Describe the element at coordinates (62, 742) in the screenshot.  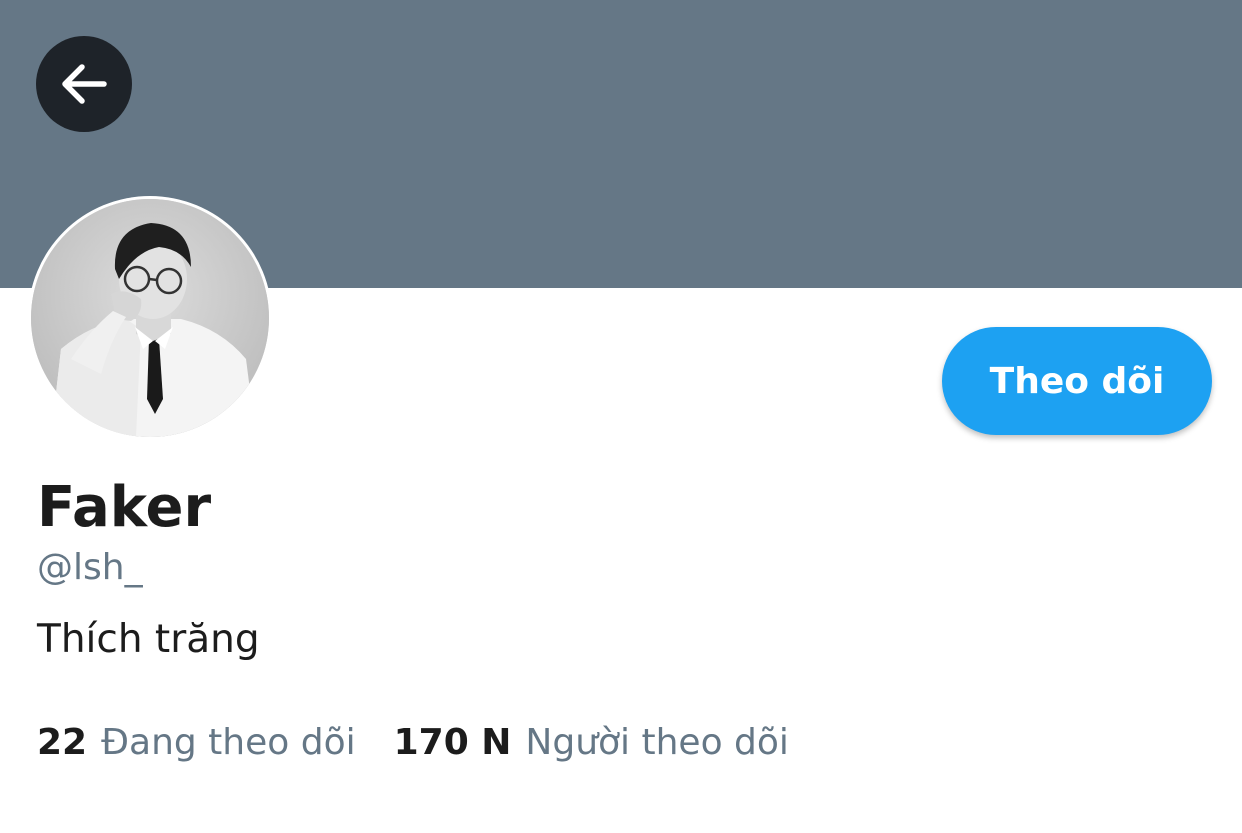
I see `following-count: 22` at that location.